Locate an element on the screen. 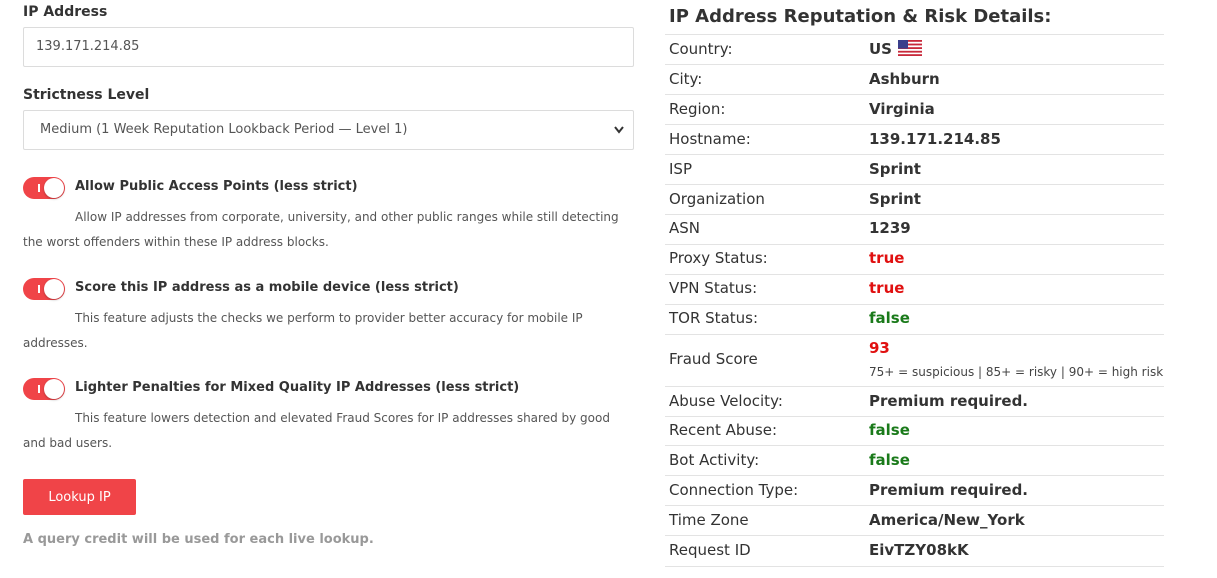 Image resolution: width=1217 pixels, height=578 pixels. detail-row-proxy-status: Proxy Status: true is located at coordinates (914, 259).